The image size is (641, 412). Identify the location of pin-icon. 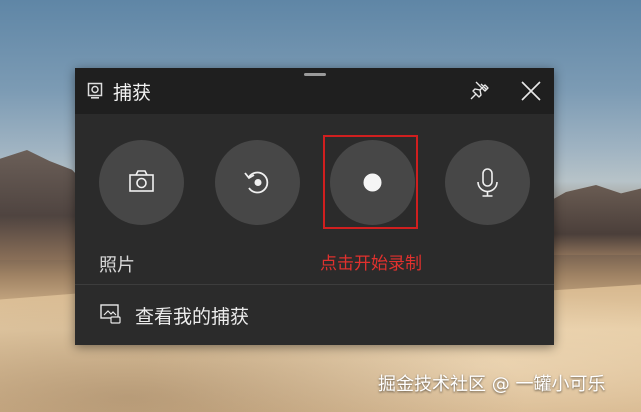
(479, 91).